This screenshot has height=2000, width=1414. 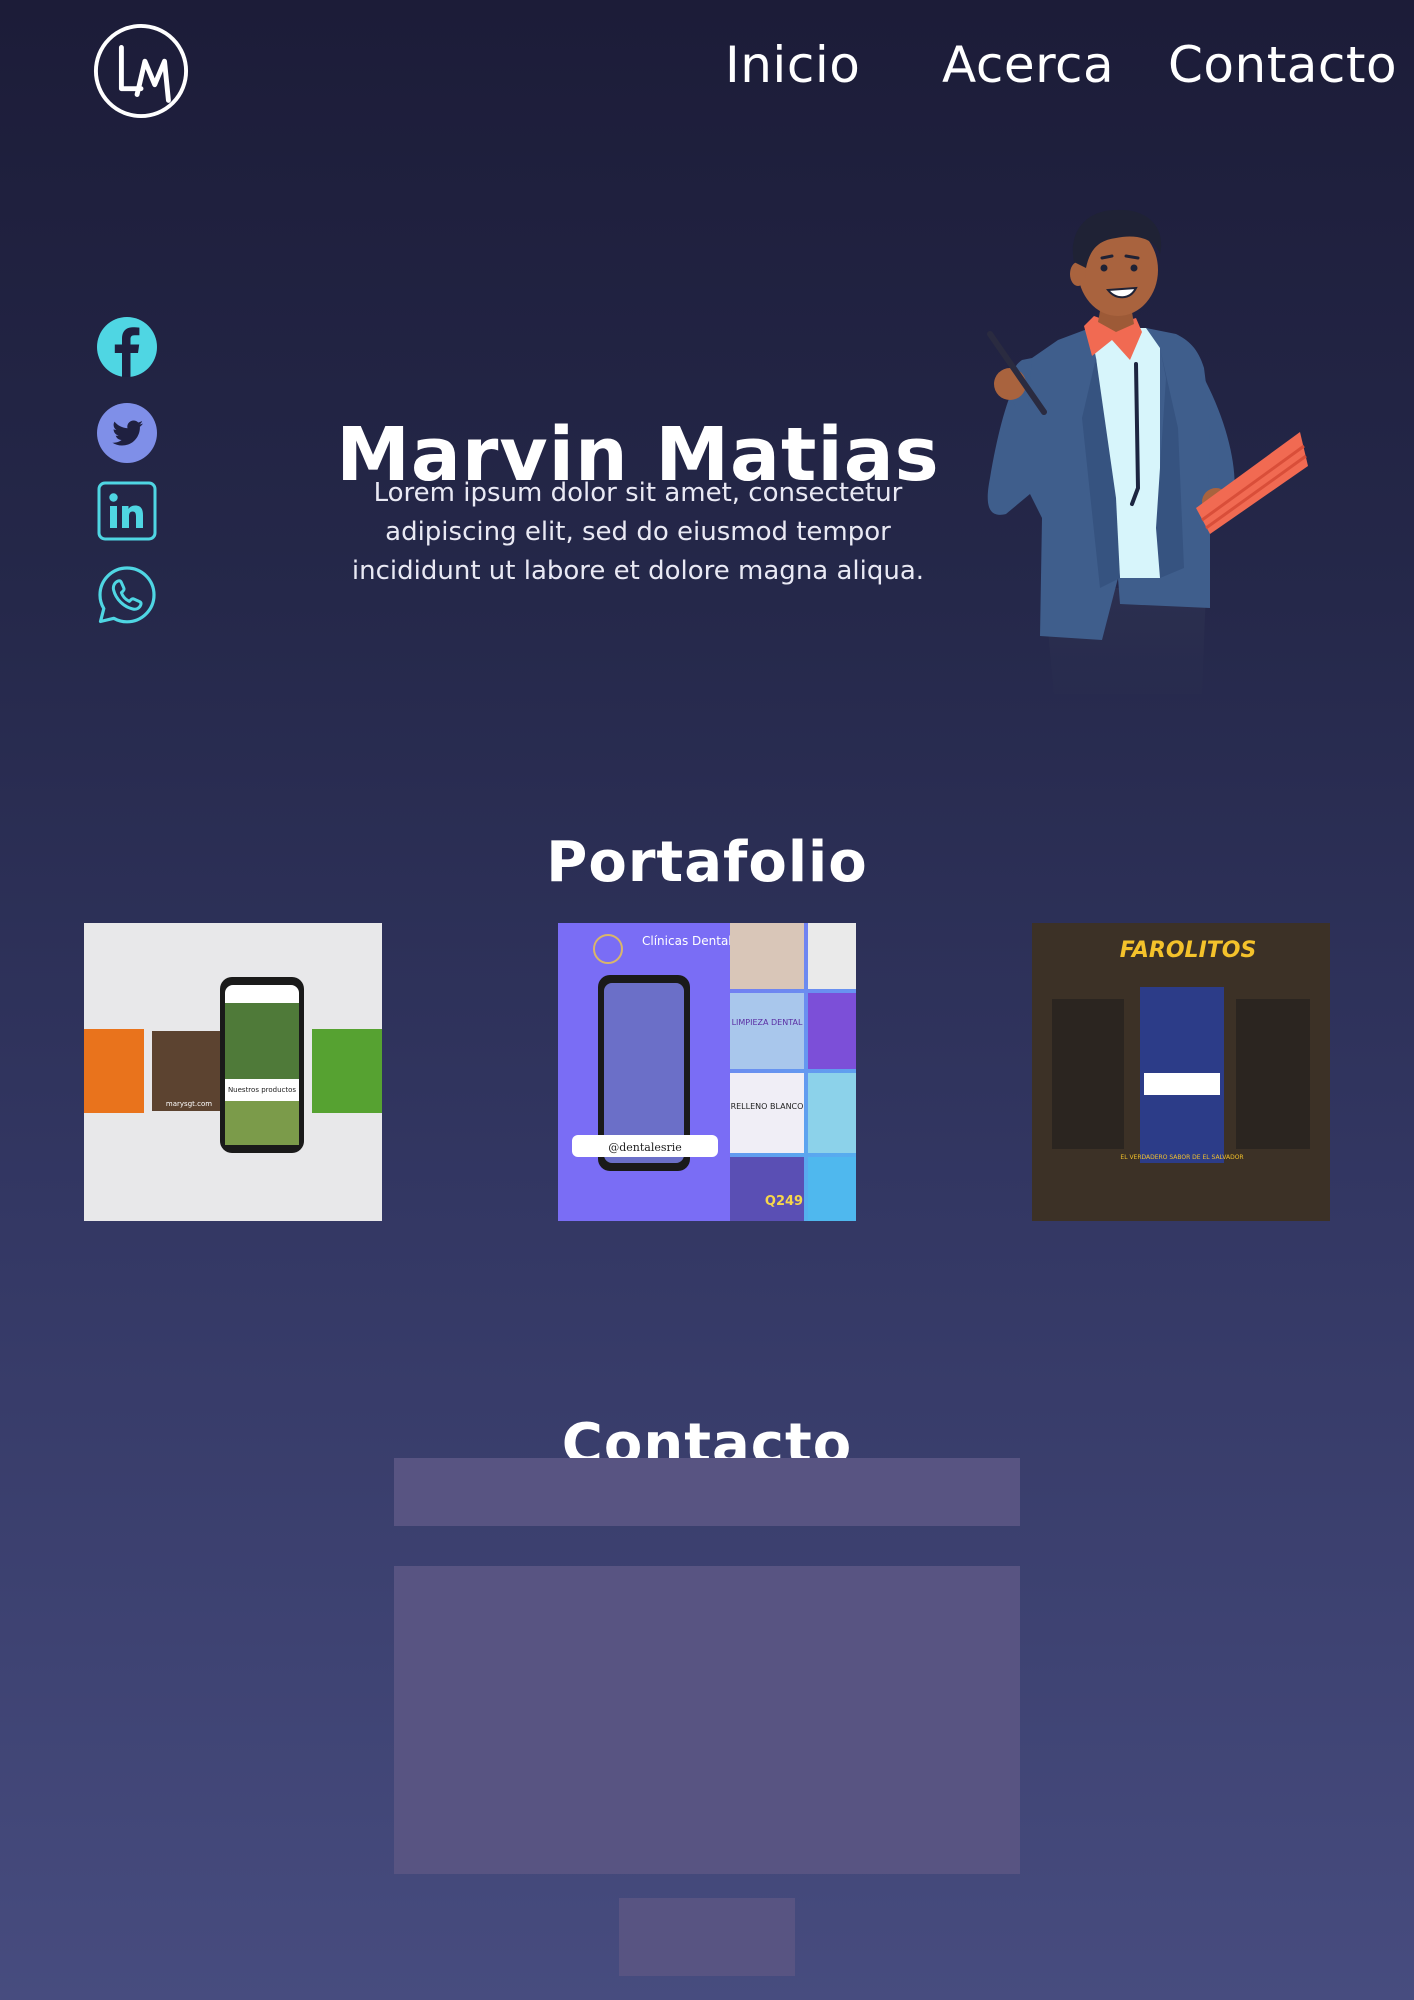 I want to click on whatsapp-icon, so click(x=127, y=595).